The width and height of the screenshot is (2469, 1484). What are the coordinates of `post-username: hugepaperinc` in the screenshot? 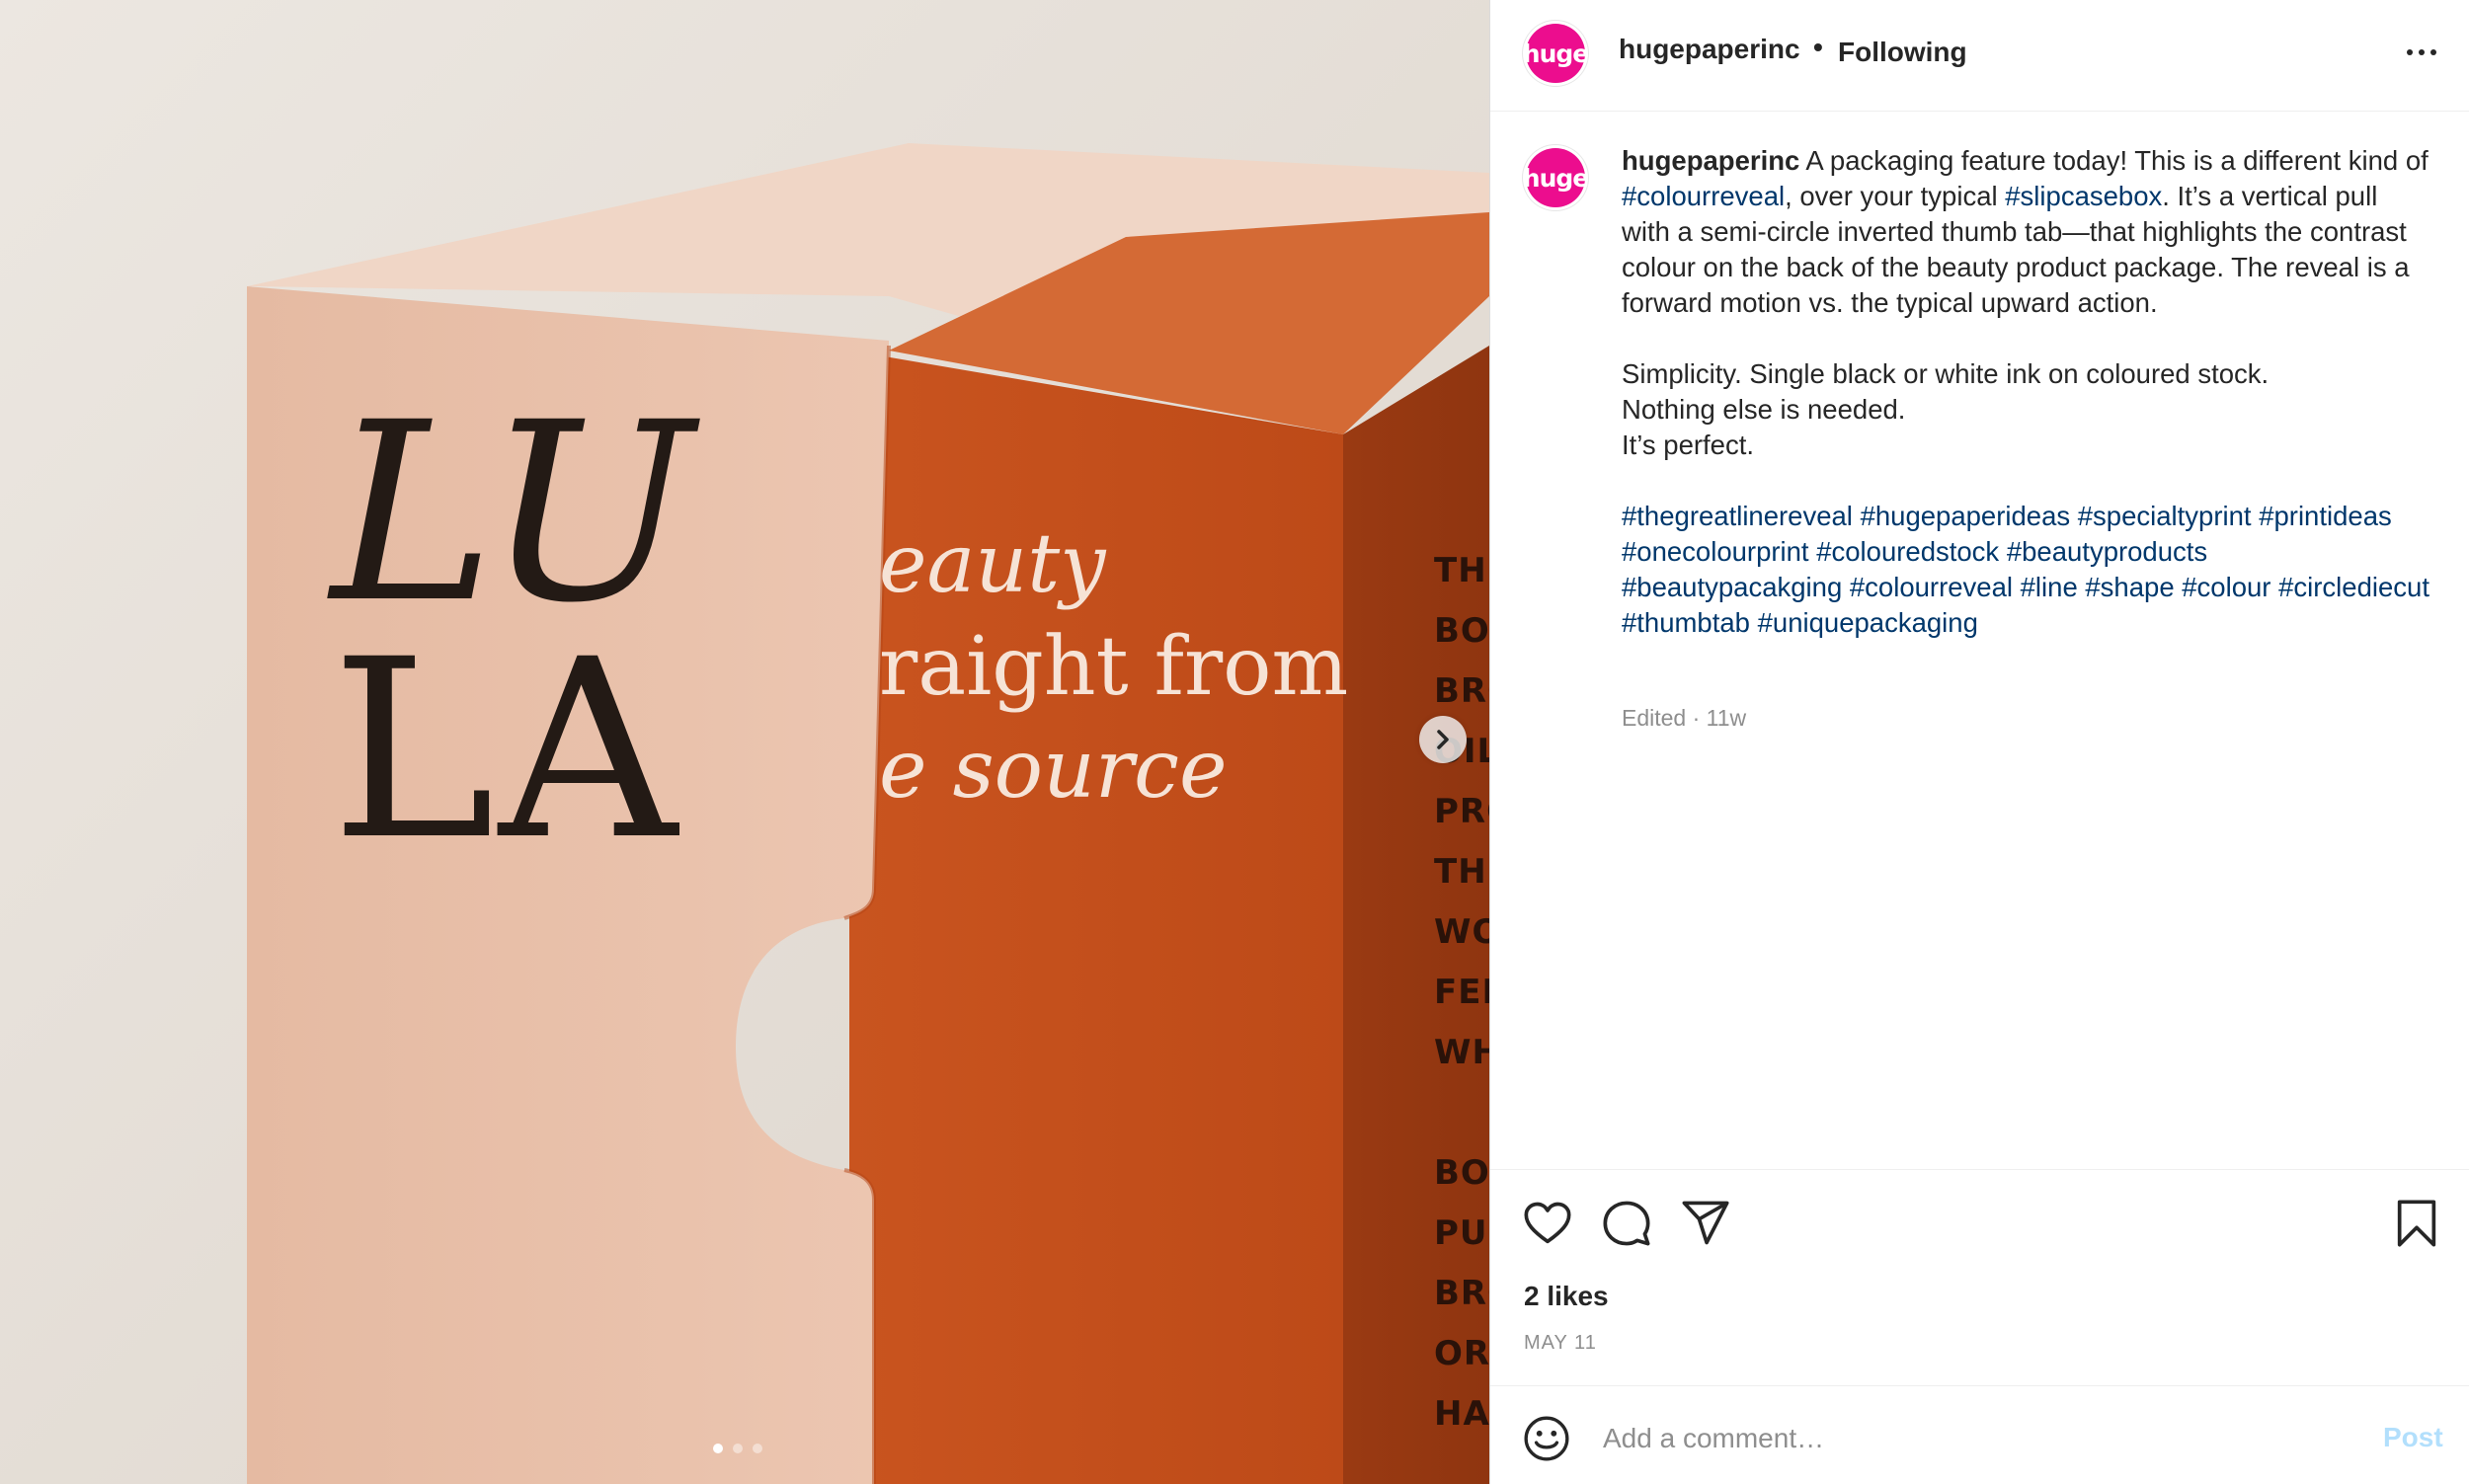 It's located at (1709, 49).